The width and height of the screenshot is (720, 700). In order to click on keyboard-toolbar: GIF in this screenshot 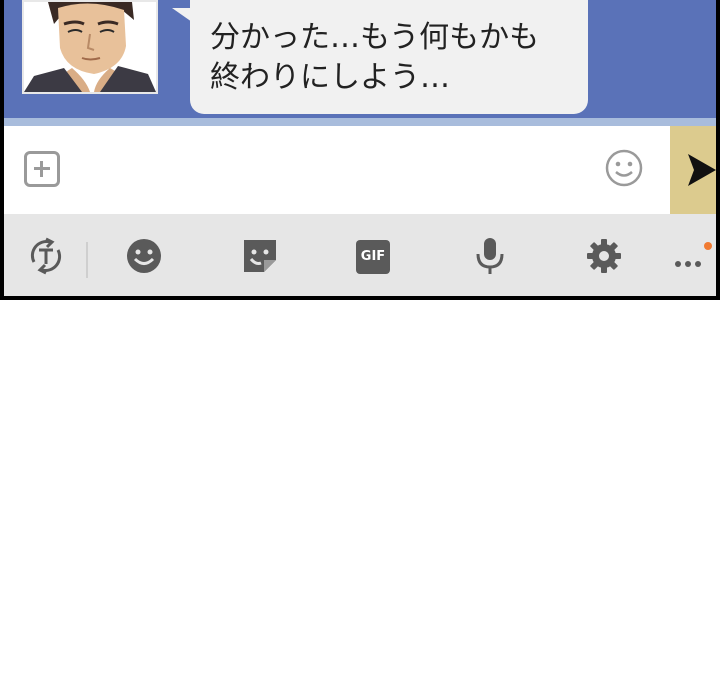, I will do `click(360, 255)`.